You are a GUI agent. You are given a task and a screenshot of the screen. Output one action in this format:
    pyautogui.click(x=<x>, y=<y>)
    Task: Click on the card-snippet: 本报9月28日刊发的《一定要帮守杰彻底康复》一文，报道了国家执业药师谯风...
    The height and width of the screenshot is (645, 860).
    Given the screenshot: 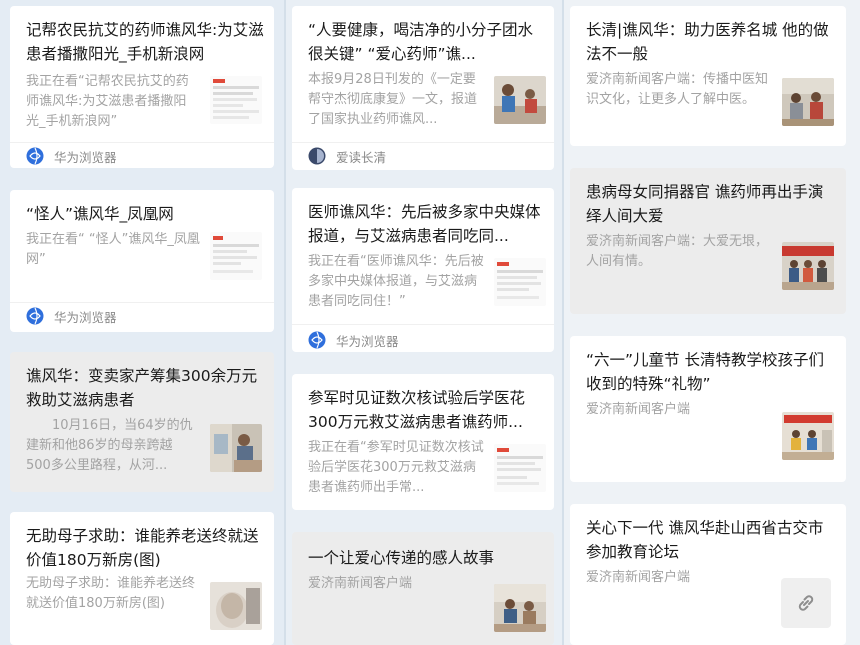 What is the action you would take?
    pyautogui.click(x=393, y=99)
    